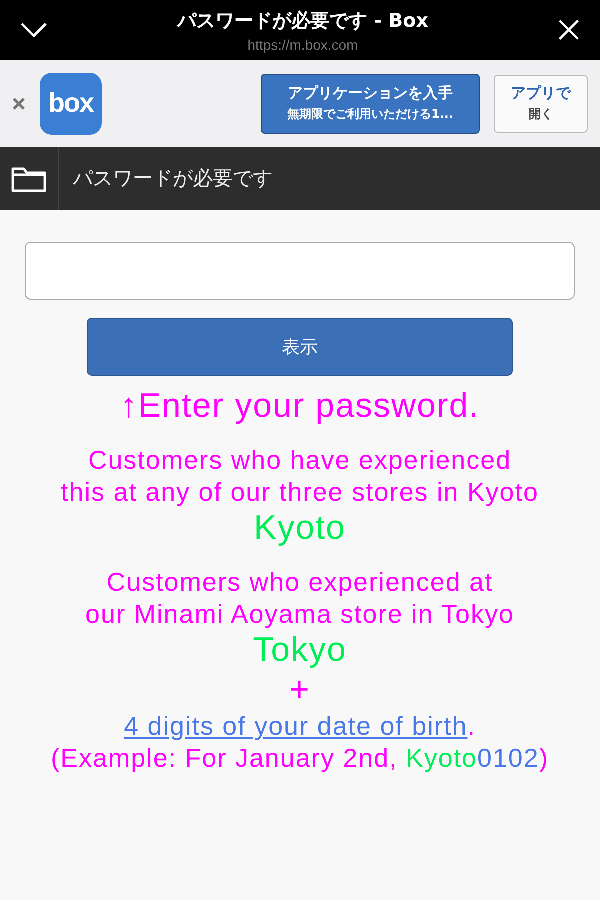 This screenshot has height=900, width=600. What do you see at coordinates (300, 758) in the screenshot?
I see `instruction-text: (Example: For January 2nd, Kyoto0102)` at bounding box center [300, 758].